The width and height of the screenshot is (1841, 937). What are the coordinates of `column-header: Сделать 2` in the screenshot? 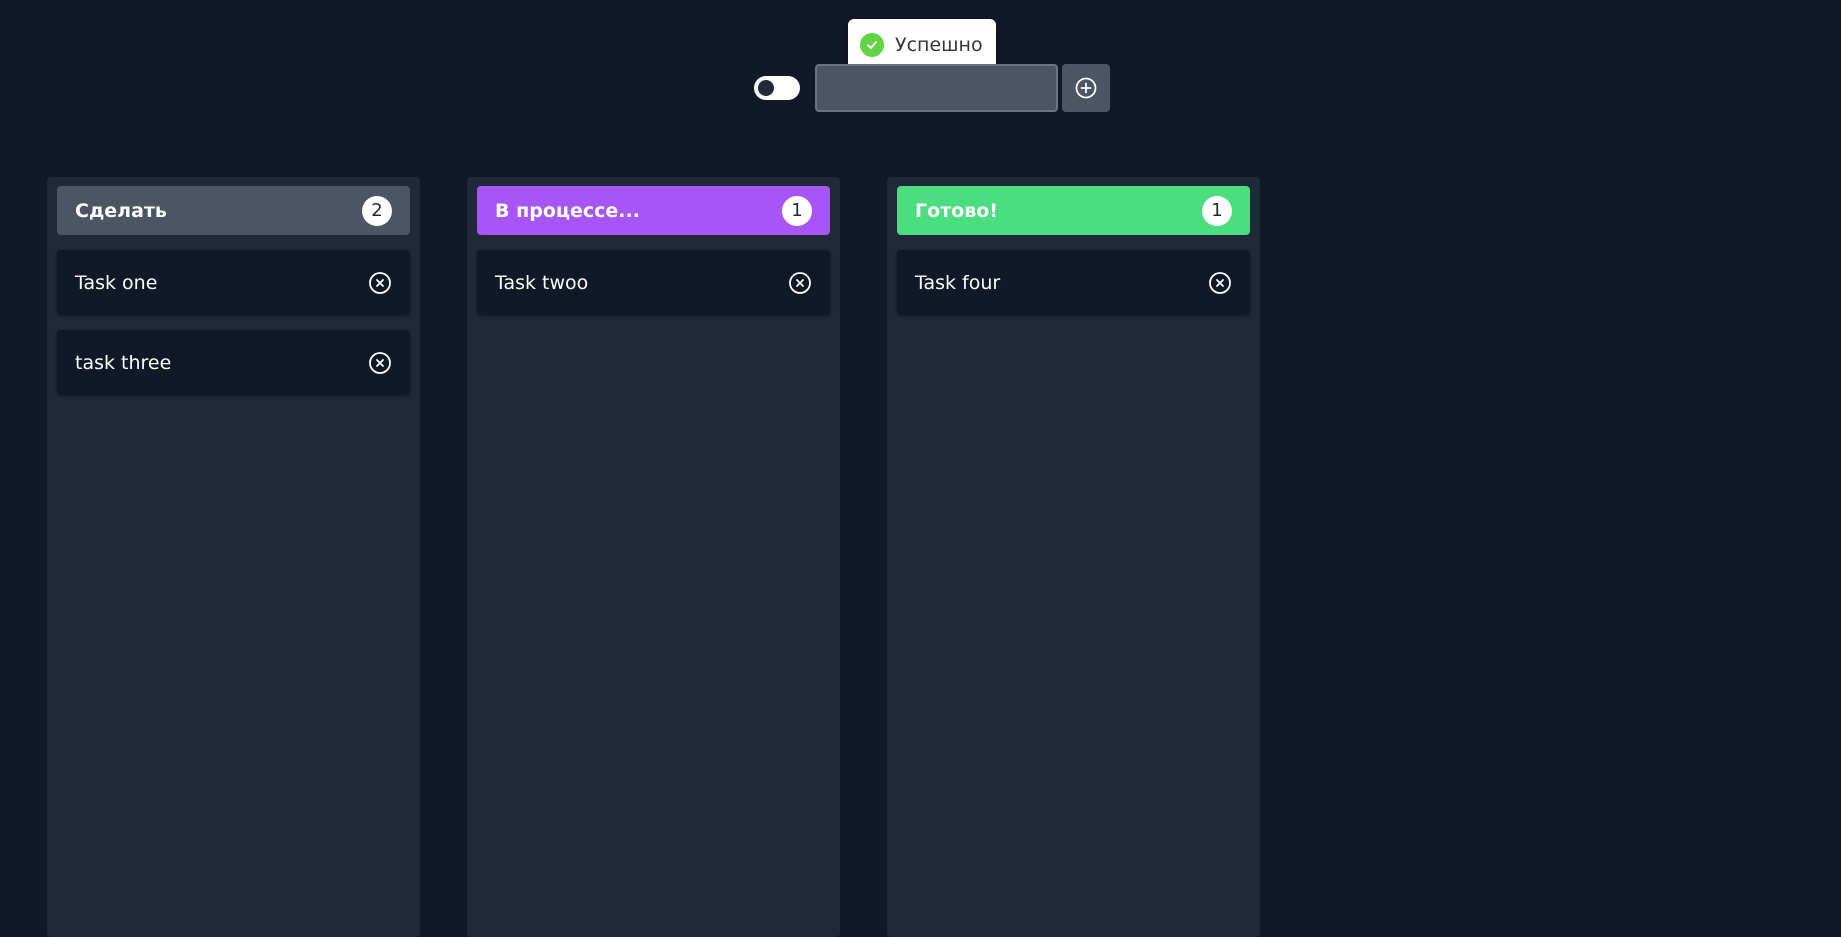 It's located at (233, 210).